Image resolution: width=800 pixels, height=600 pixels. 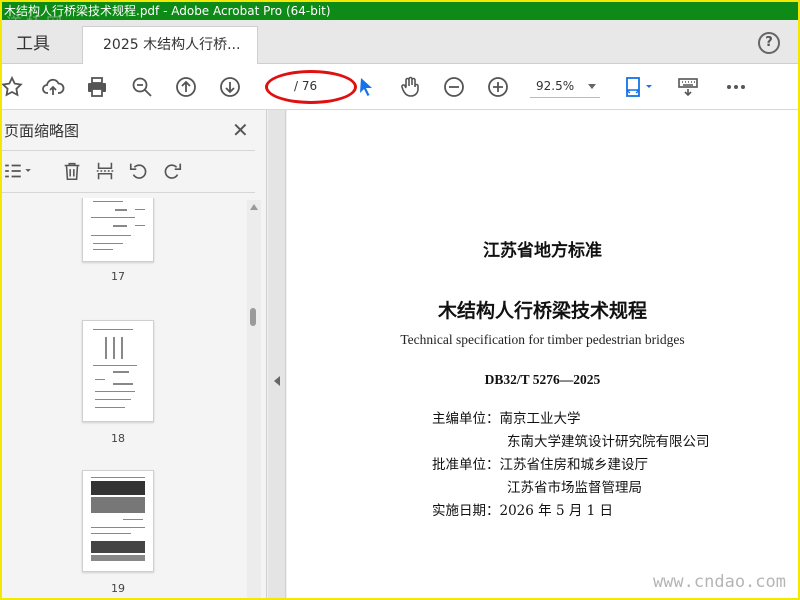 I want to click on select-cursor-icon, so click(x=366, y=87).